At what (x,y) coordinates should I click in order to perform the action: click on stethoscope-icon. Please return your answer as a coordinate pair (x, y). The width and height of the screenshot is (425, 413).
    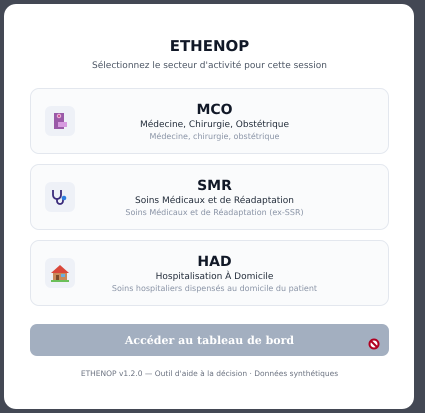
    Looking at the image, I should click on (60, 197).